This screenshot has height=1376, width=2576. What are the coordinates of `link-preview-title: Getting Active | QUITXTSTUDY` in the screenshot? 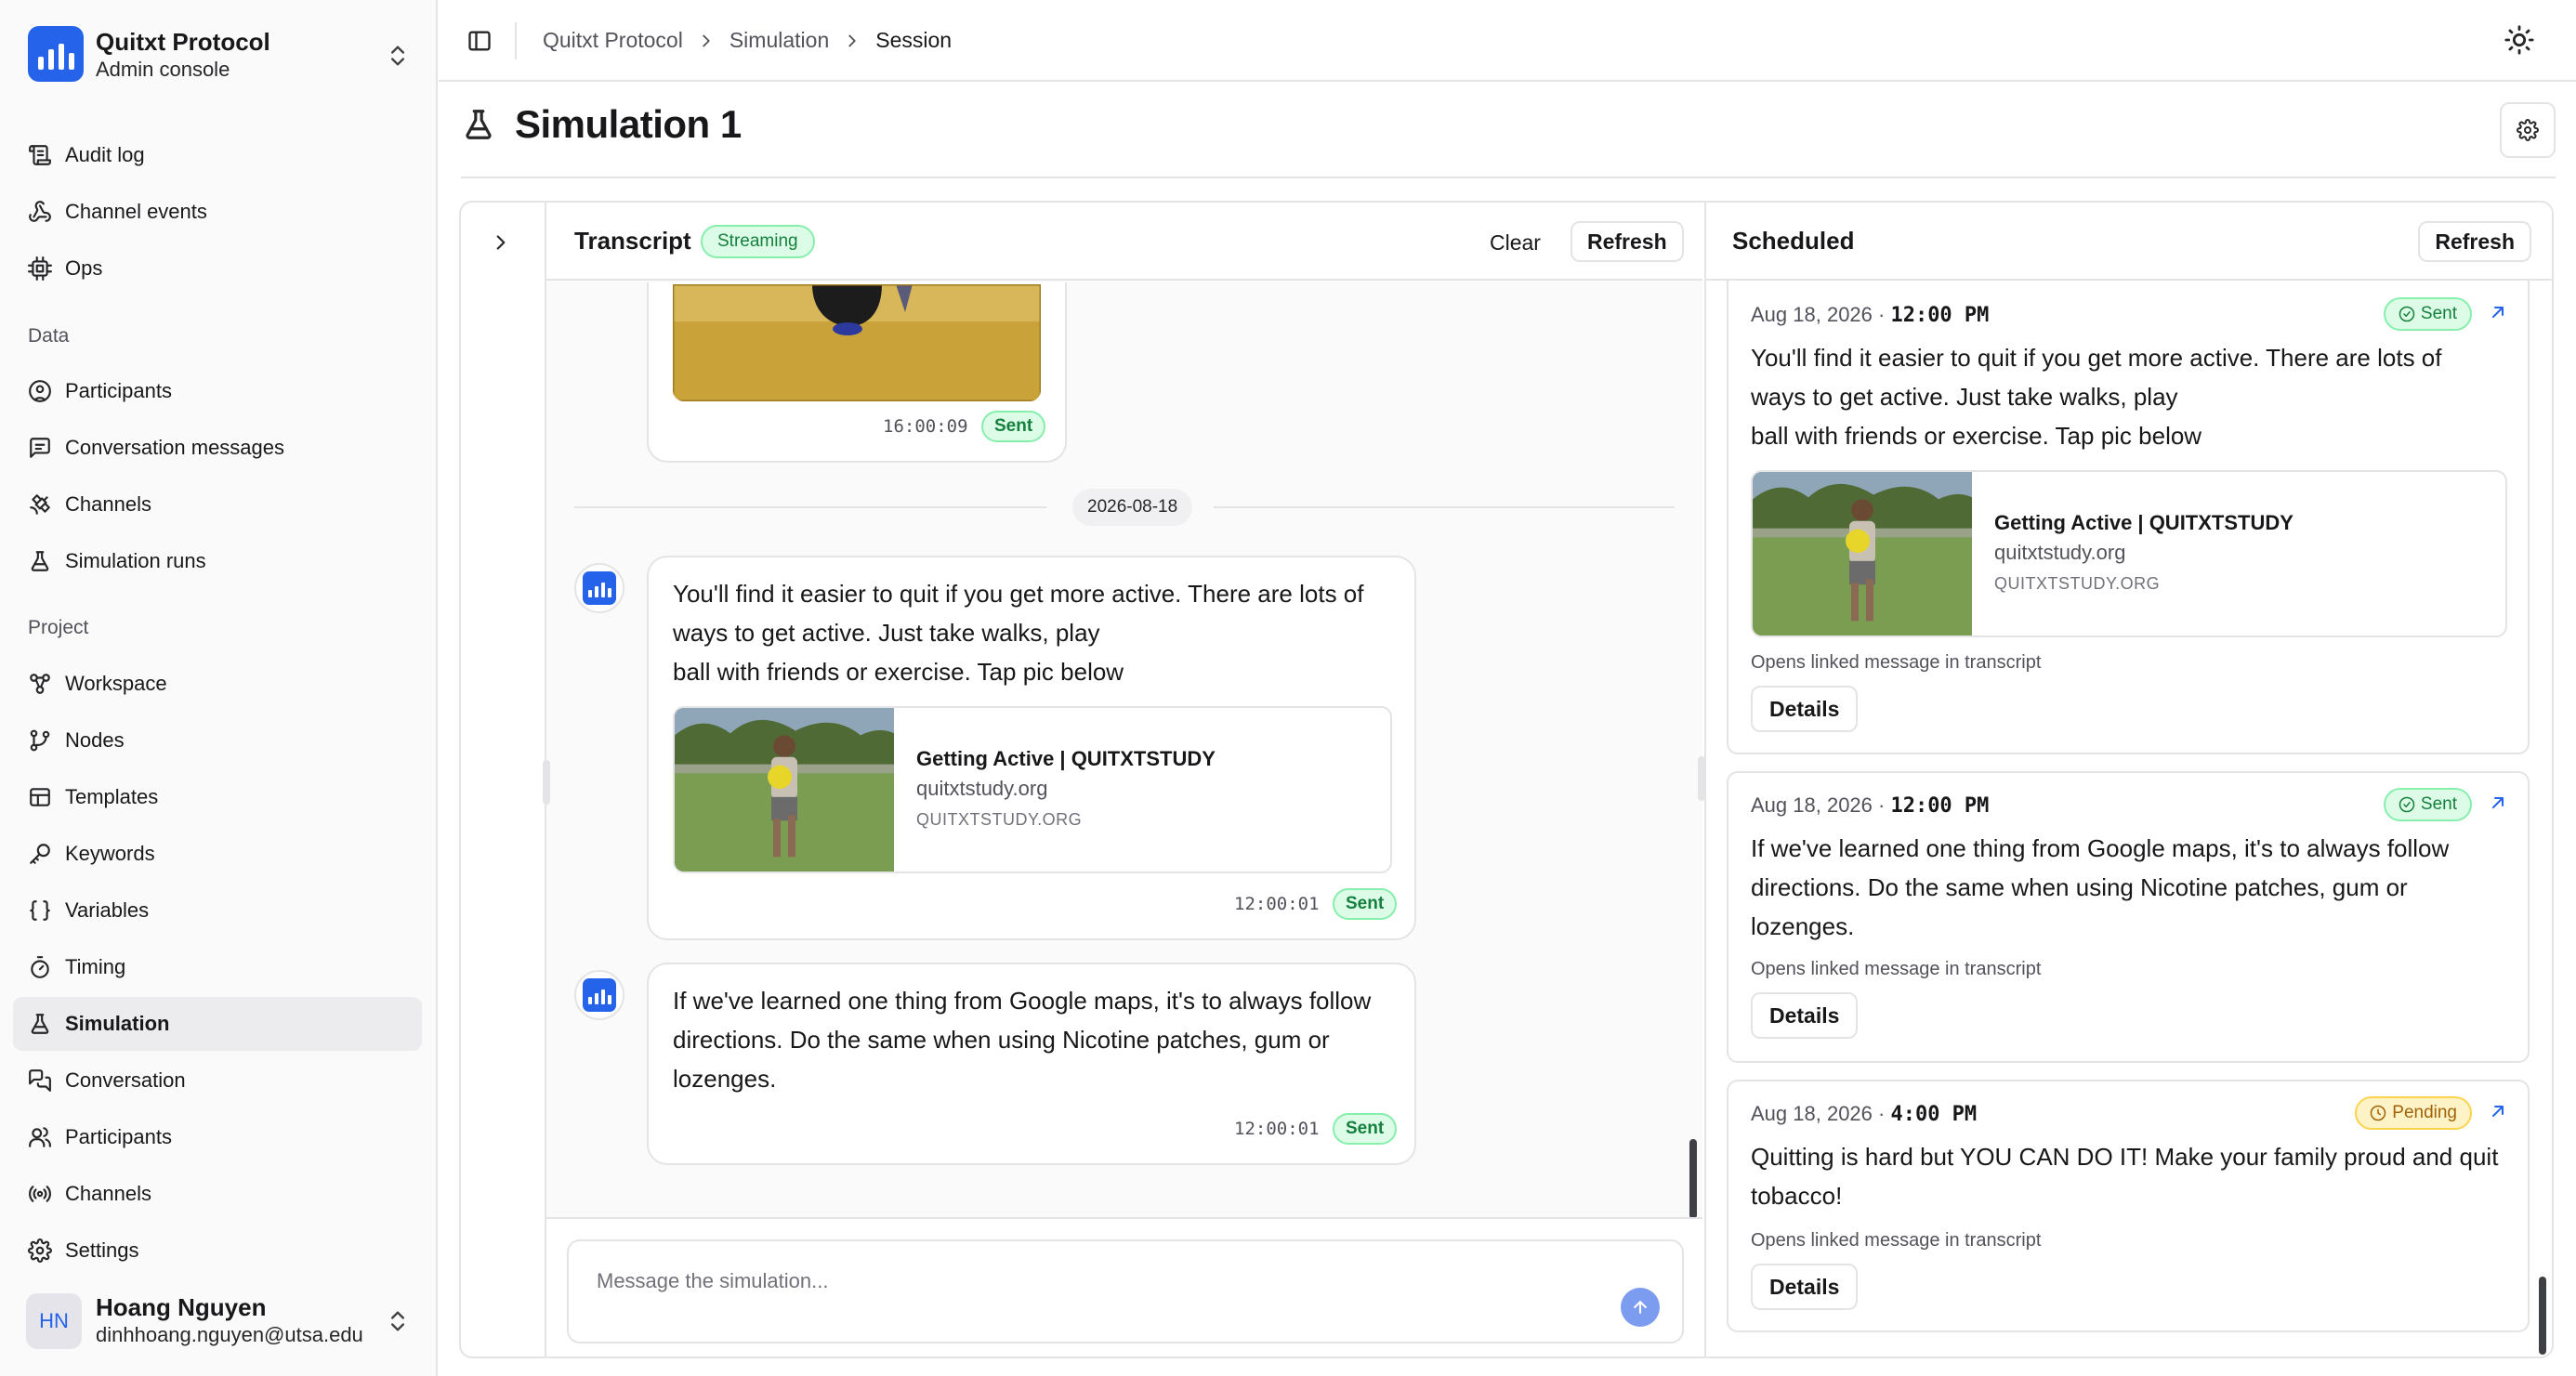 It's located at (2143, 522).